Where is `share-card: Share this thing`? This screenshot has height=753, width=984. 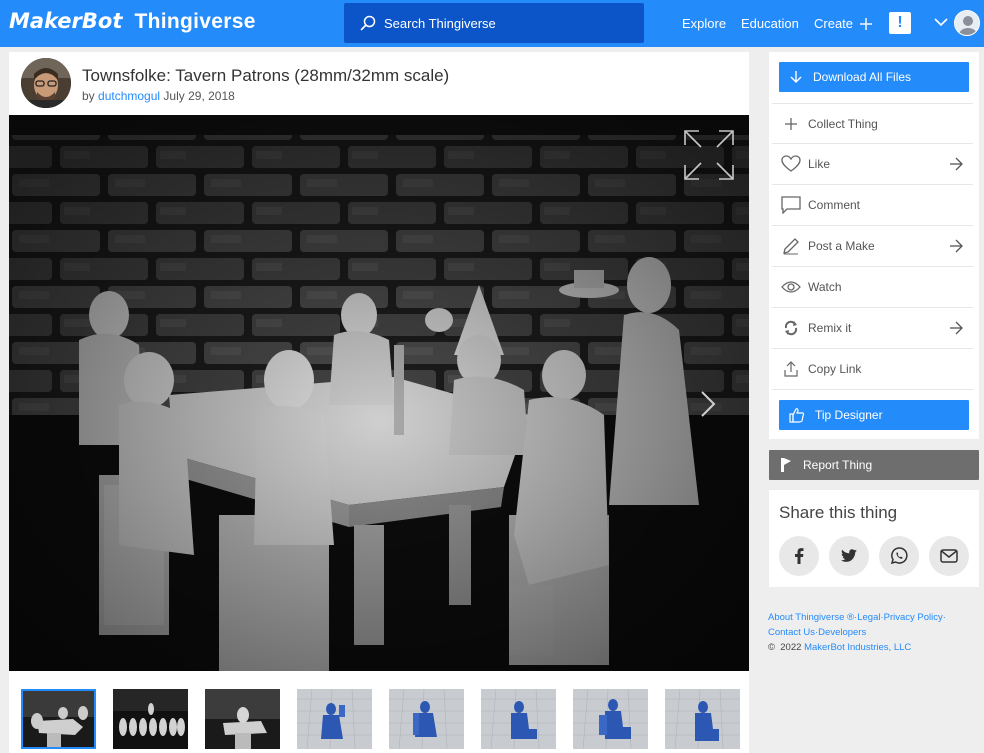
share-card: Share this thing is located at coordinates (874, 538).